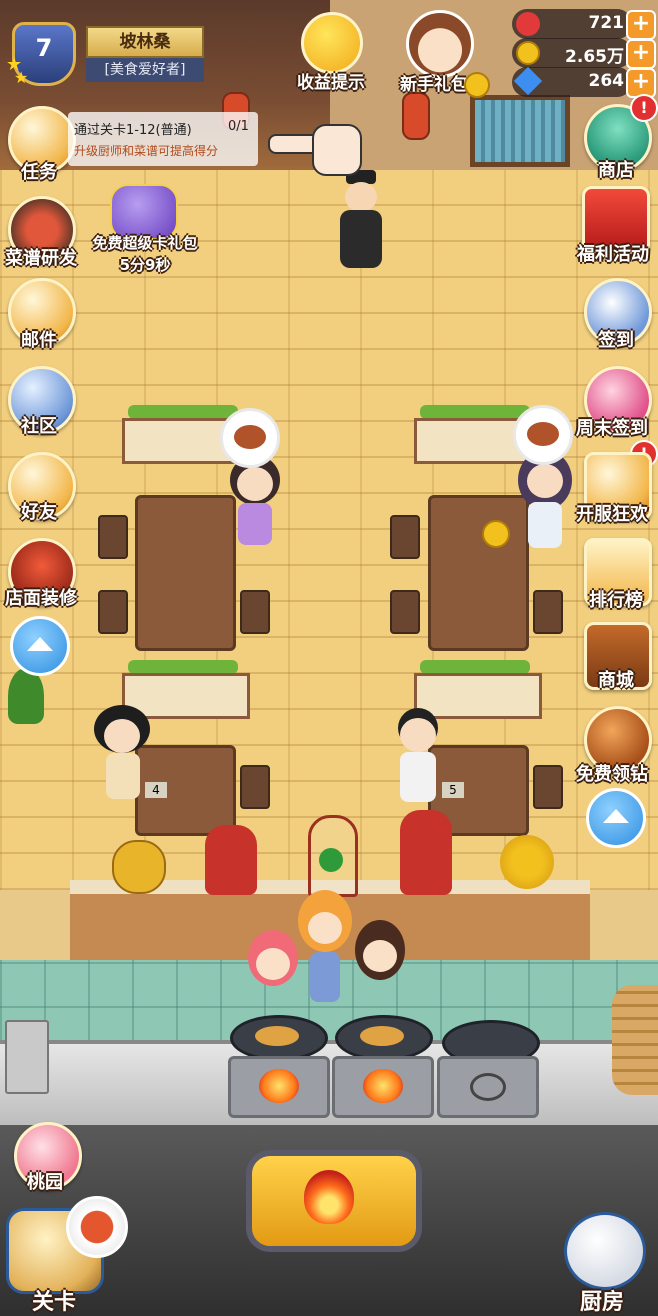  Describe the element at coordinates (528, 81) in the screenshot. I see `gem-icon` at that location.